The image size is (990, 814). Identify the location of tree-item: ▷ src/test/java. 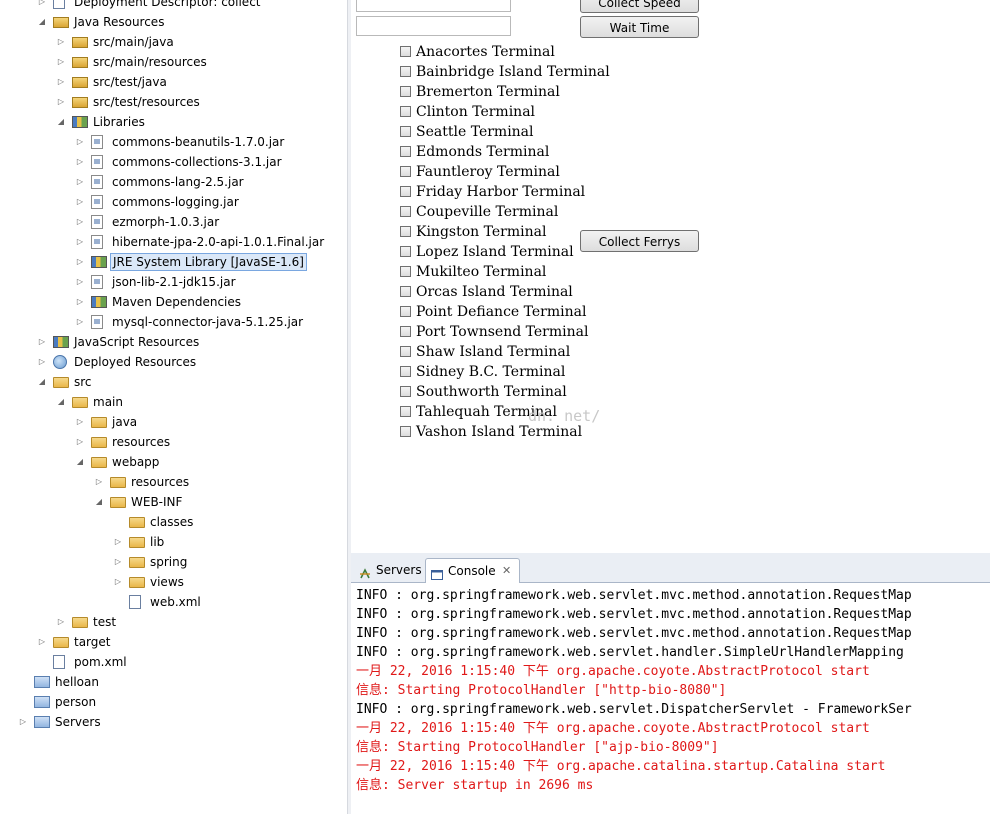
(173, 82).